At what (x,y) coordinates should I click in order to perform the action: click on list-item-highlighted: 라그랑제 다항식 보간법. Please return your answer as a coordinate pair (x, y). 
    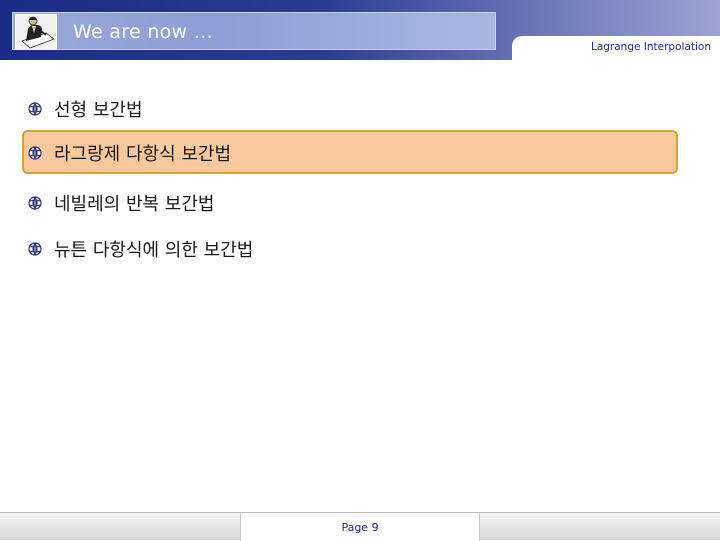
    Looking at the image, I should click on (350, 152).